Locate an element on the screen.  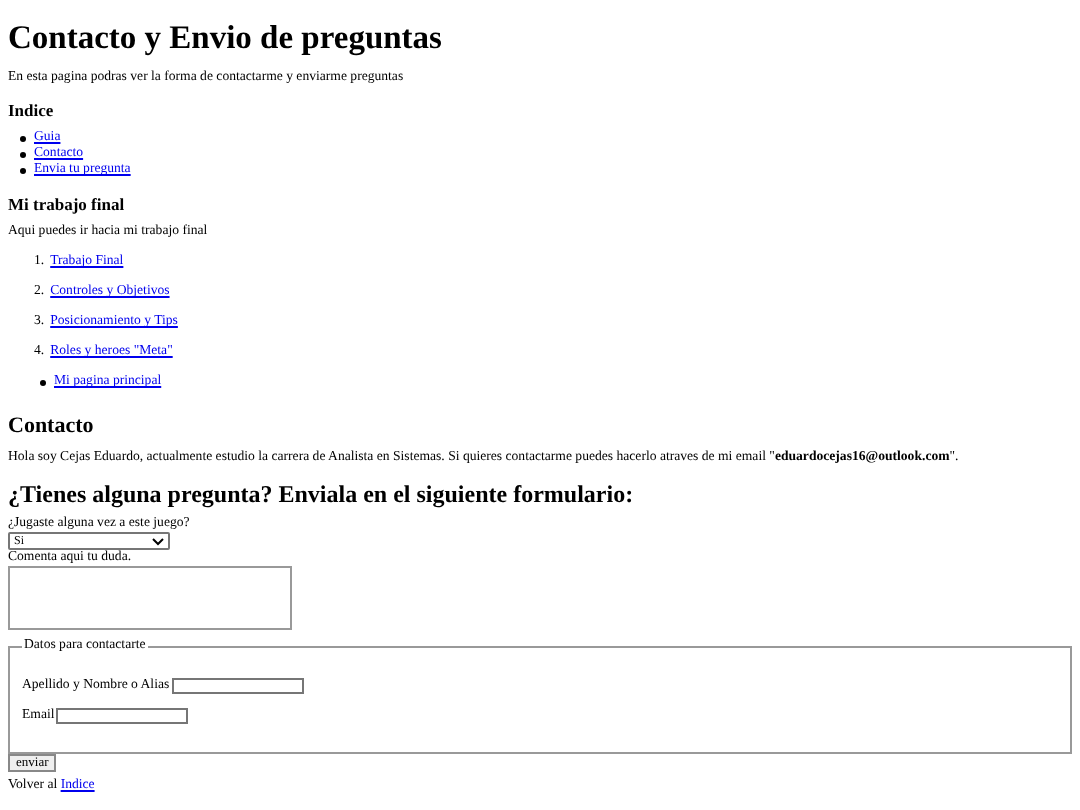
section-heading: Contacto is located at coordinates (52, 427).